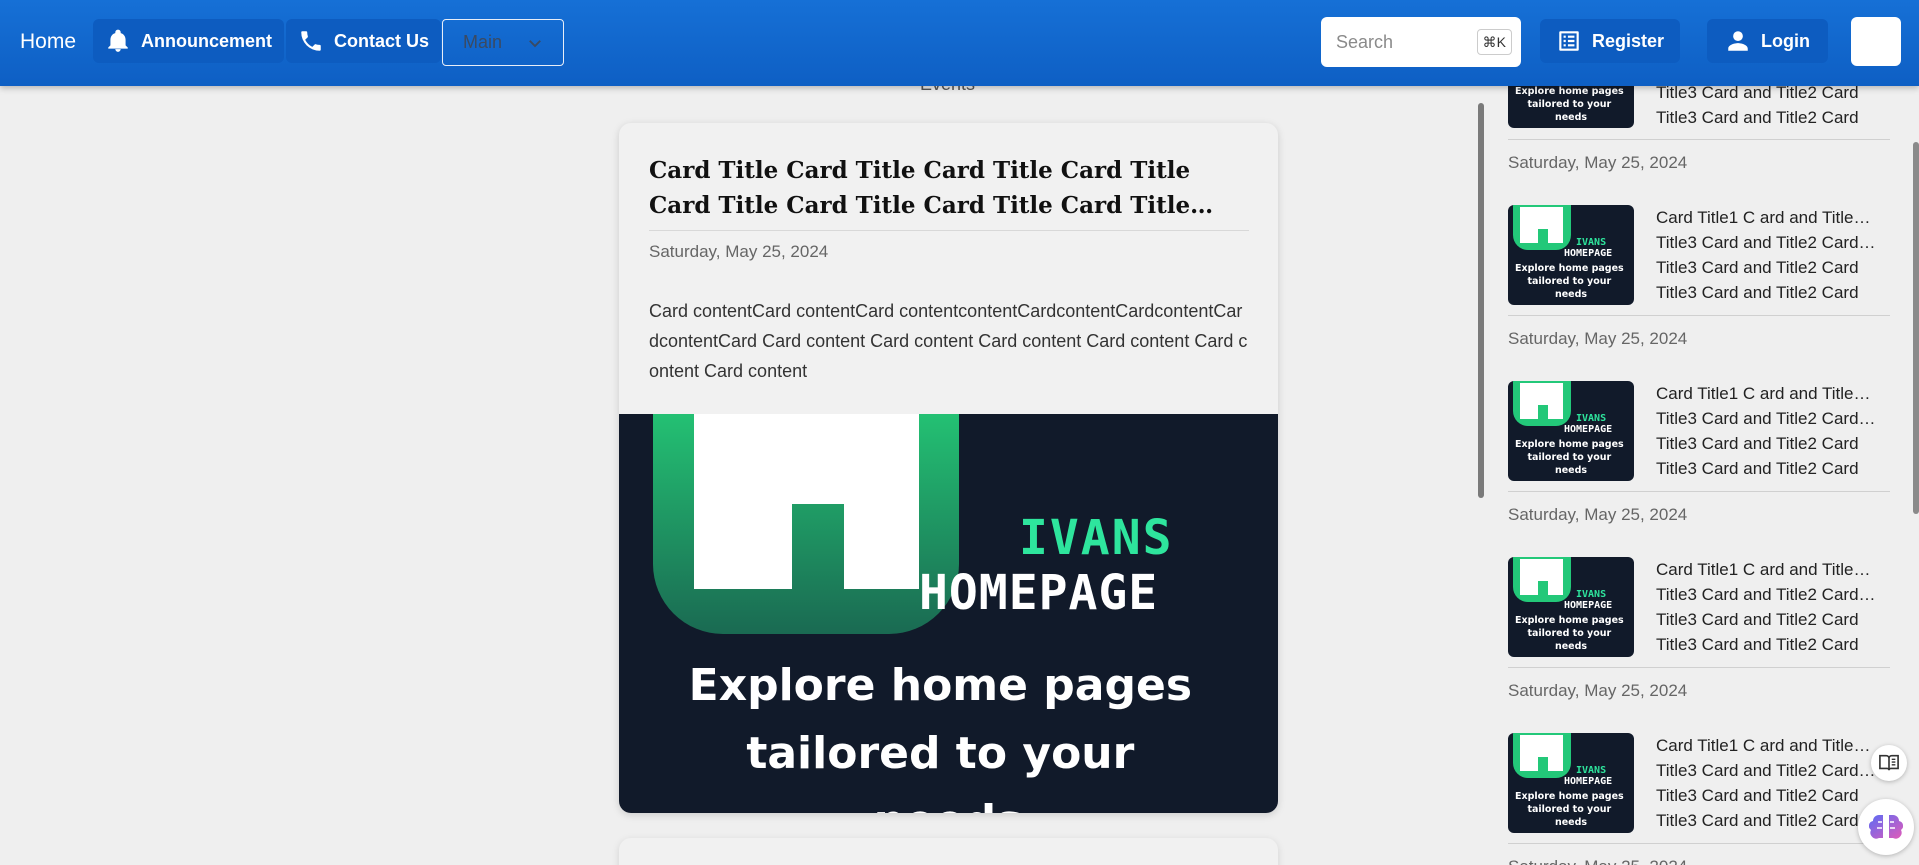  What do you see at coordinates (207, 40) in the screenshot?
I see `announcement-label: Announcement` at bounding box center [207, 40].